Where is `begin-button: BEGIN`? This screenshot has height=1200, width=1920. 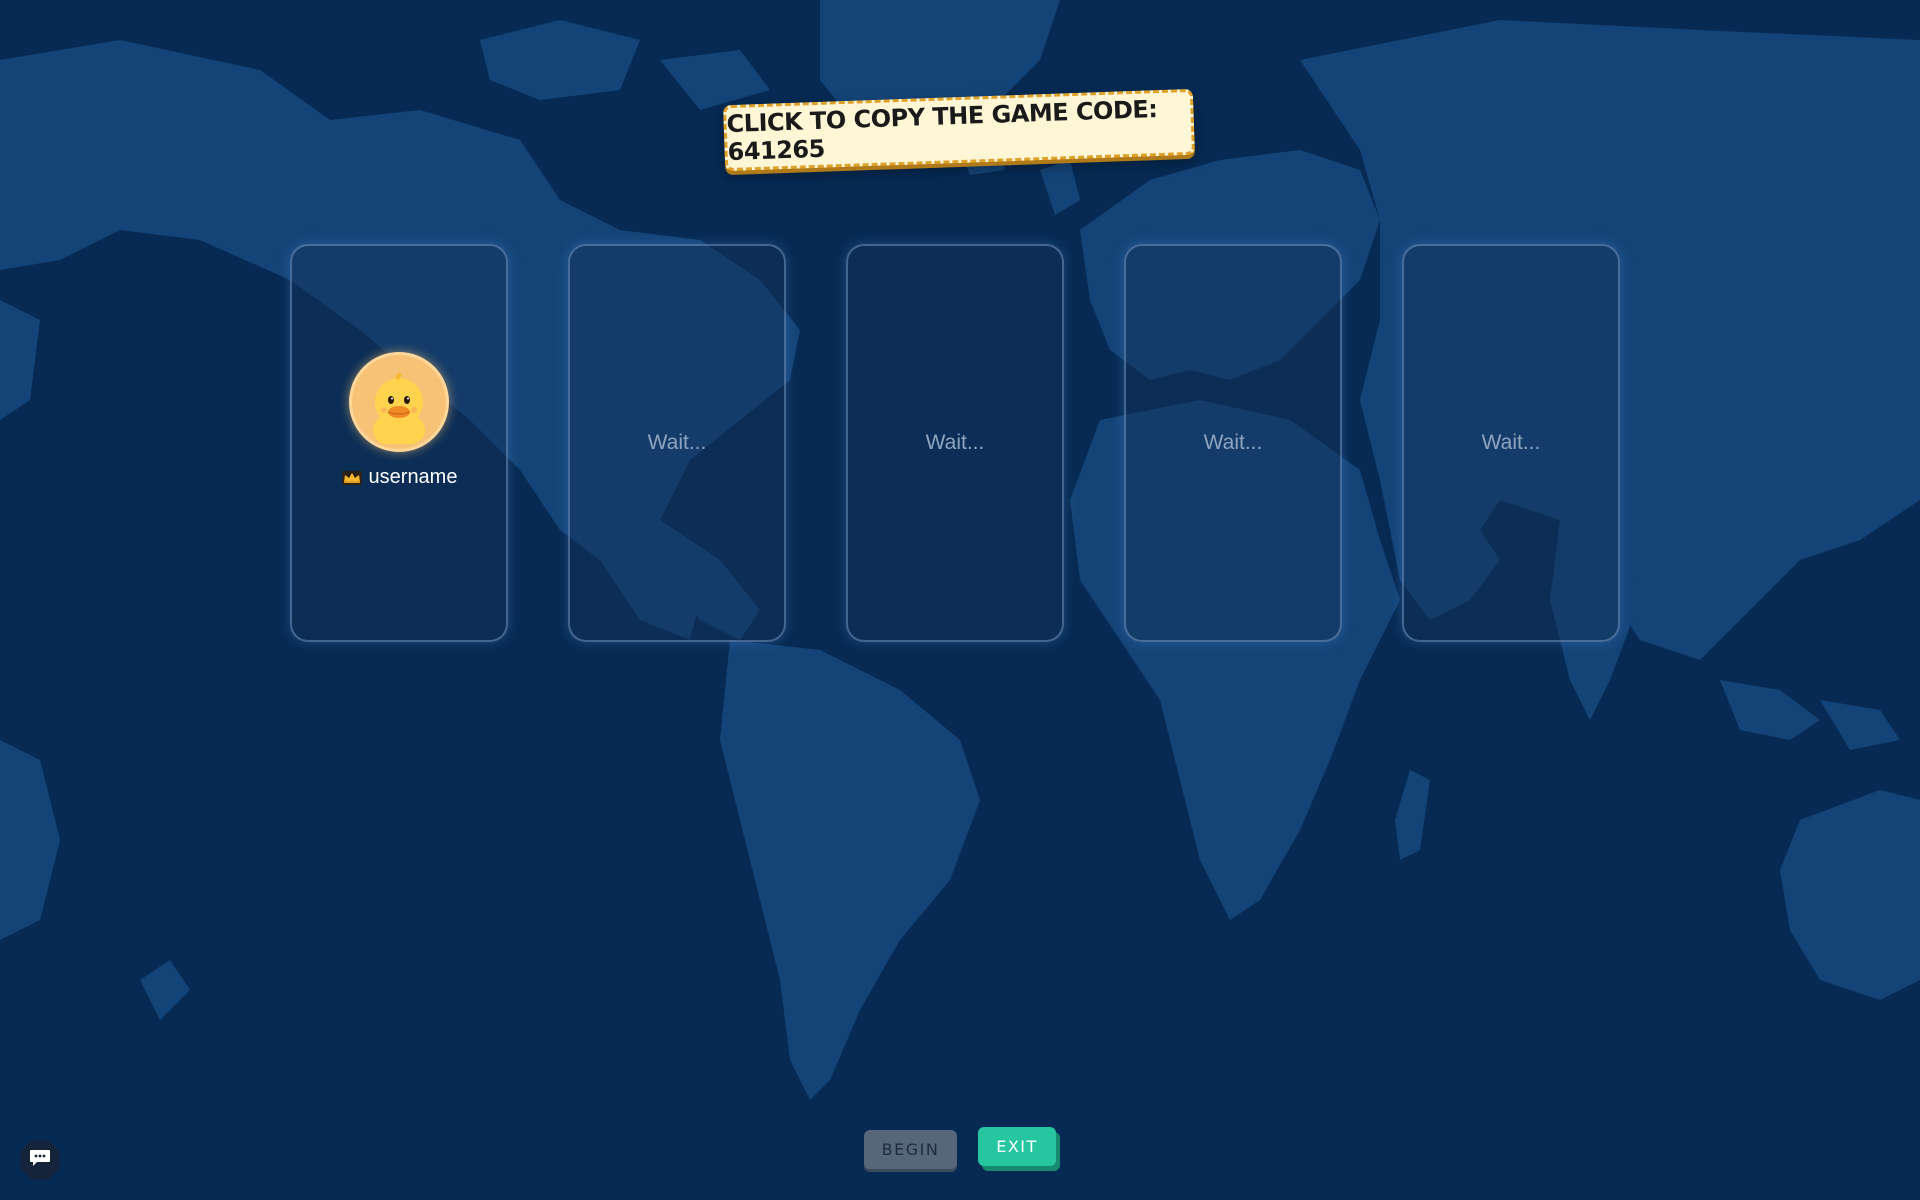 begin-button: BEGIN is located at coordinates (910, 1149).